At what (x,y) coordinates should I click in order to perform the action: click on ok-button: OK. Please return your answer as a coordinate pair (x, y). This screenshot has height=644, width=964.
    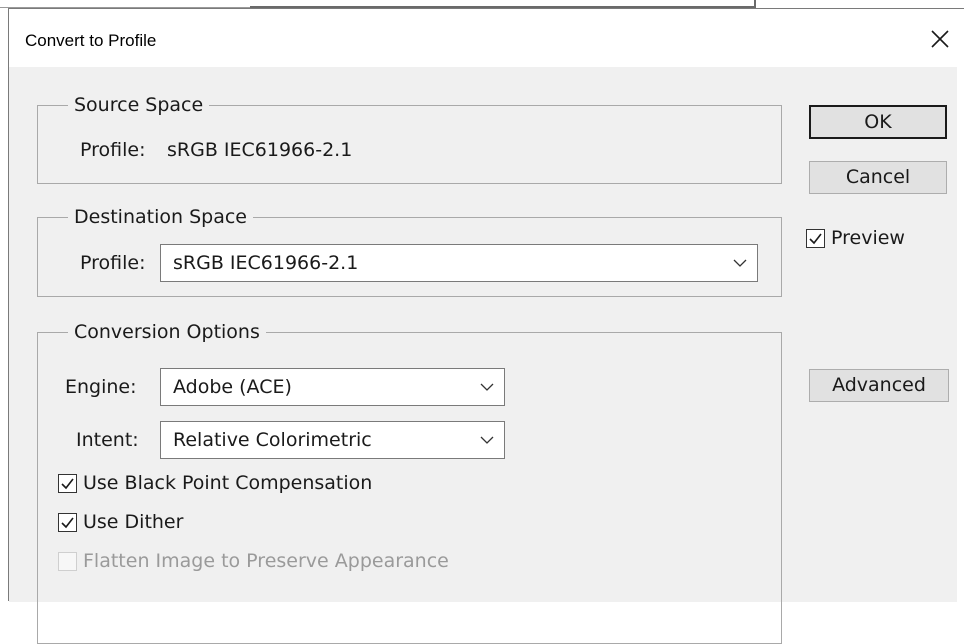
    Looking at the image, I should click on (878, 122).